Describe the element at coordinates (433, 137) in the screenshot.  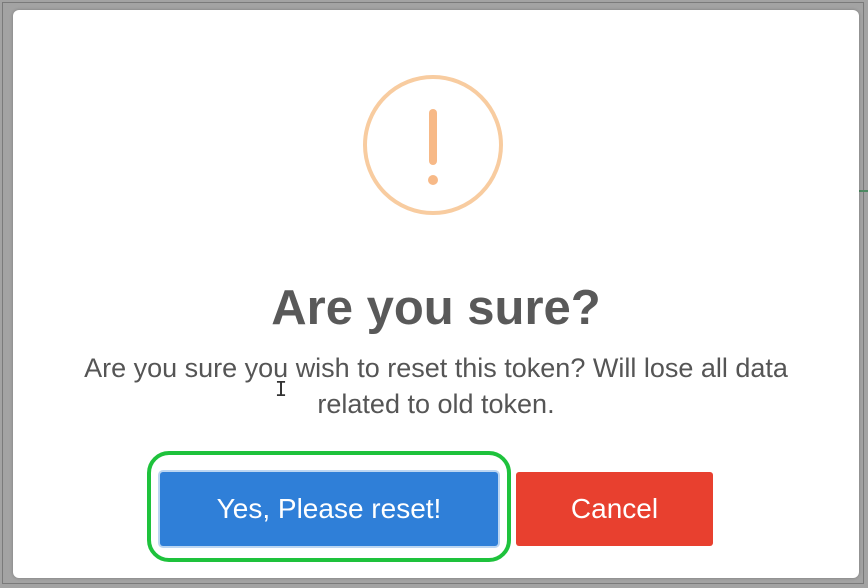
I see `exclamation-bar` at that location.